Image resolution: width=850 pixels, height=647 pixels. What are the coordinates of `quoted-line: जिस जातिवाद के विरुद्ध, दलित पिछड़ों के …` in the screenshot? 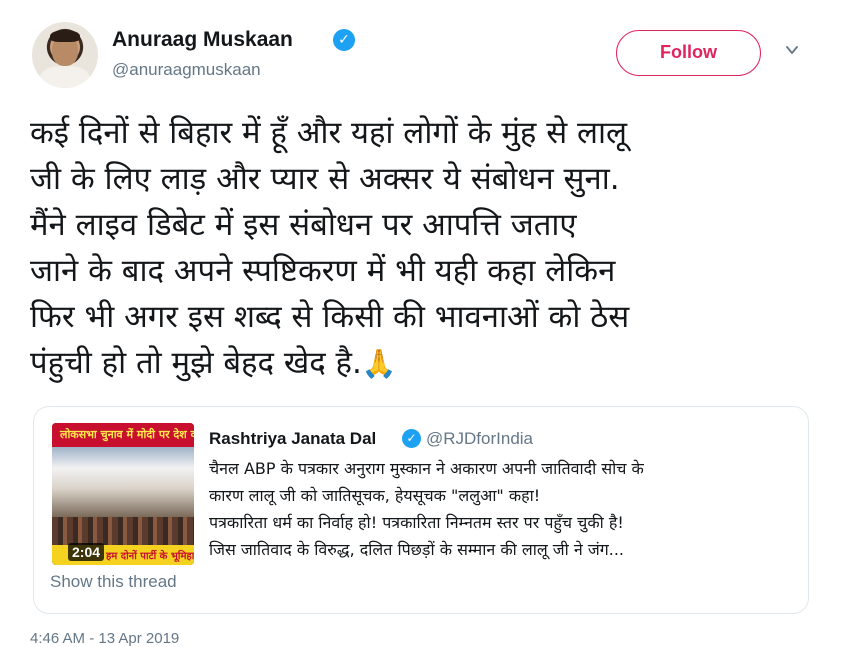 It's located at (416, 549).